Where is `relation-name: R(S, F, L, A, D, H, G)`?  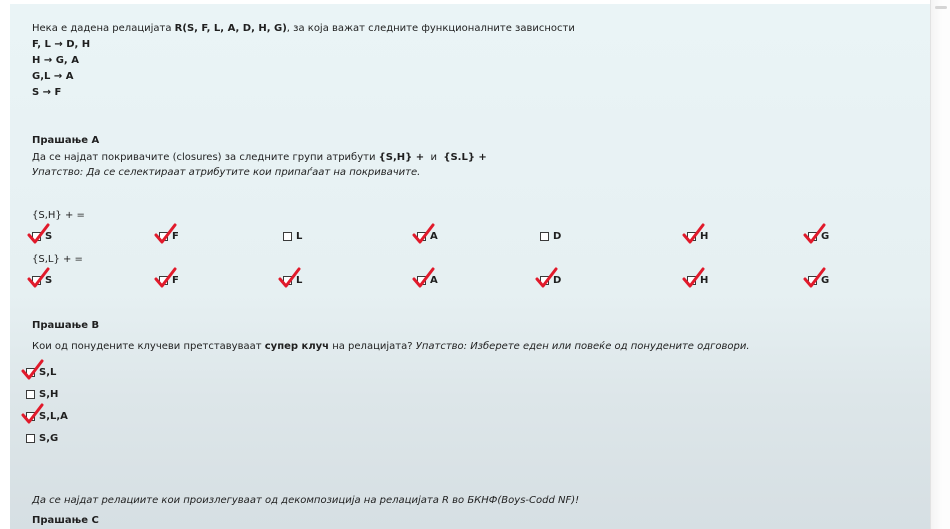 relation-name: R(S, F, L, A, D, H, G) is located at coordinates (230, 28).